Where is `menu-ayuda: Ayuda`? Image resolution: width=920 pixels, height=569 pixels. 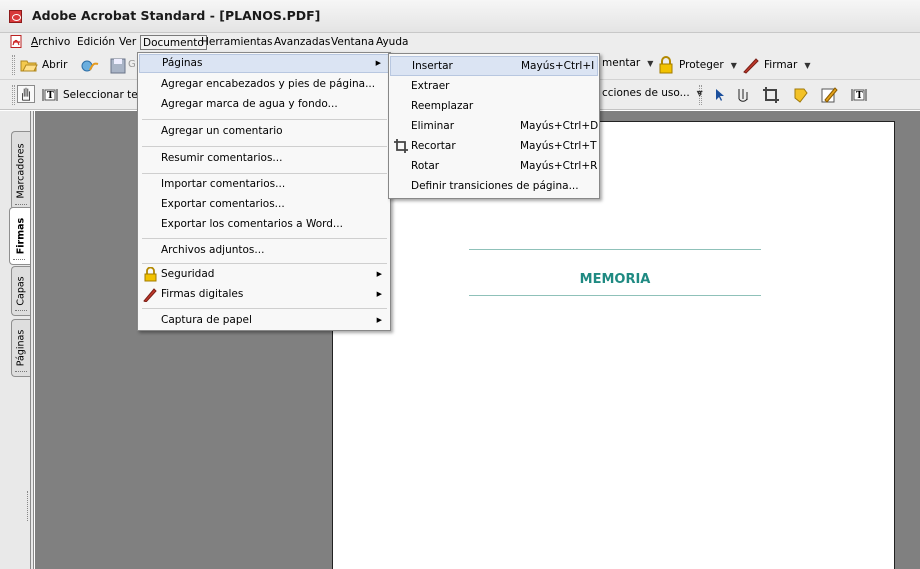
menu-ayuda: Ayuda is located at coordinates (392, 42).